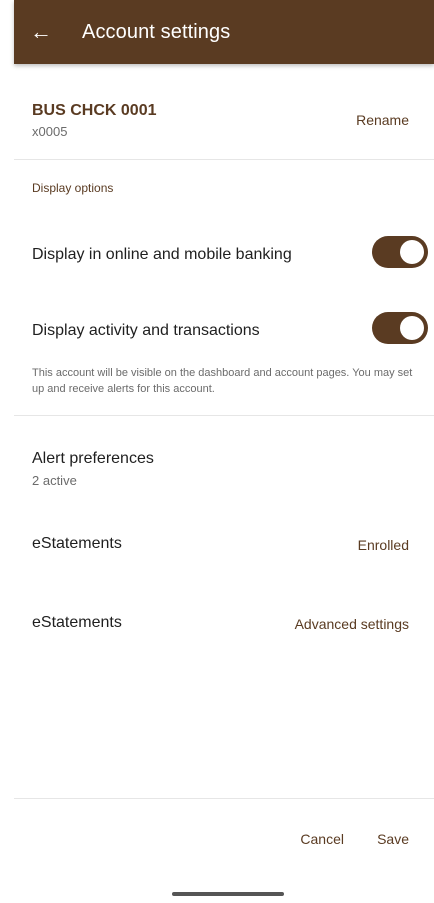 The width and height of the screenshot is (434, 903). I want to click on app-bar: ← Account settings, so click(224, 32).